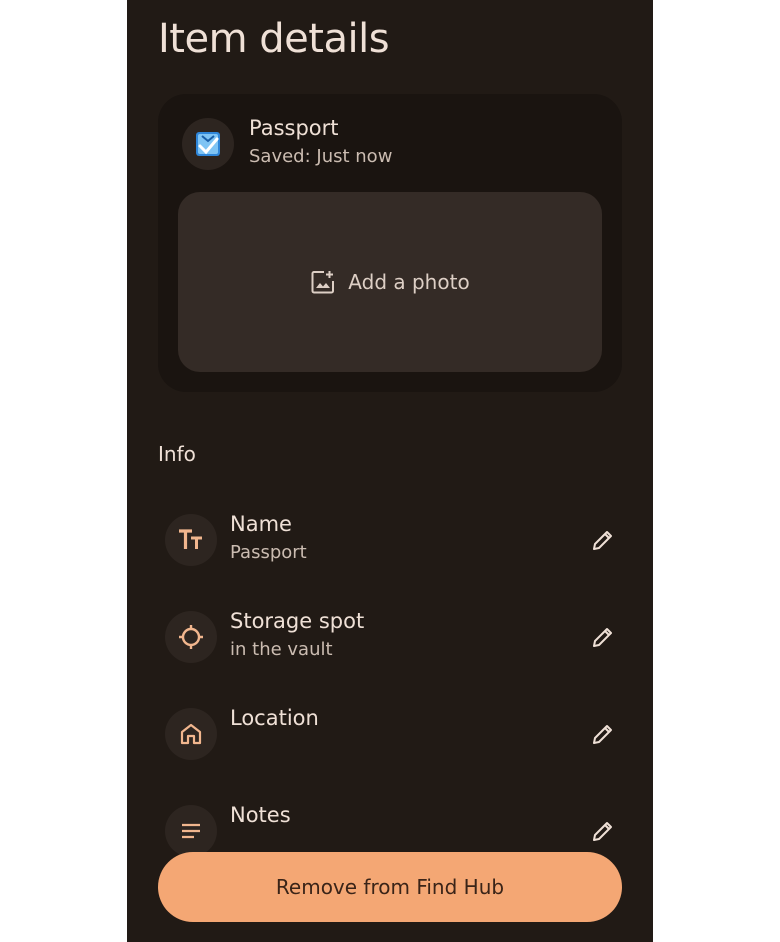 This screenshot has width=780, height=942. I want to click on info-row-title: Storage spot, so click(297, 621).